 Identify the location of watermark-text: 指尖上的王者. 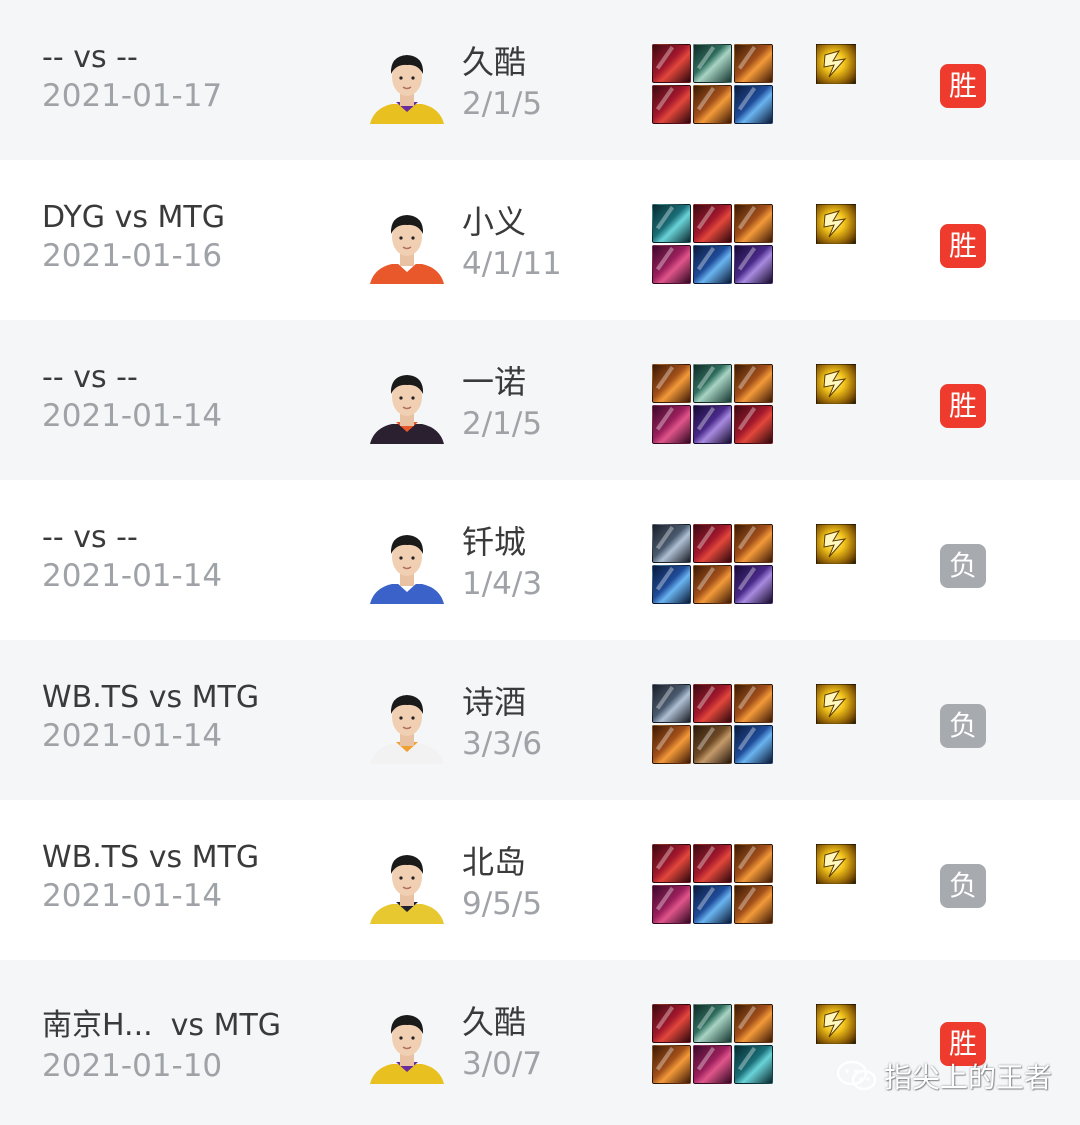
(968, 1077).